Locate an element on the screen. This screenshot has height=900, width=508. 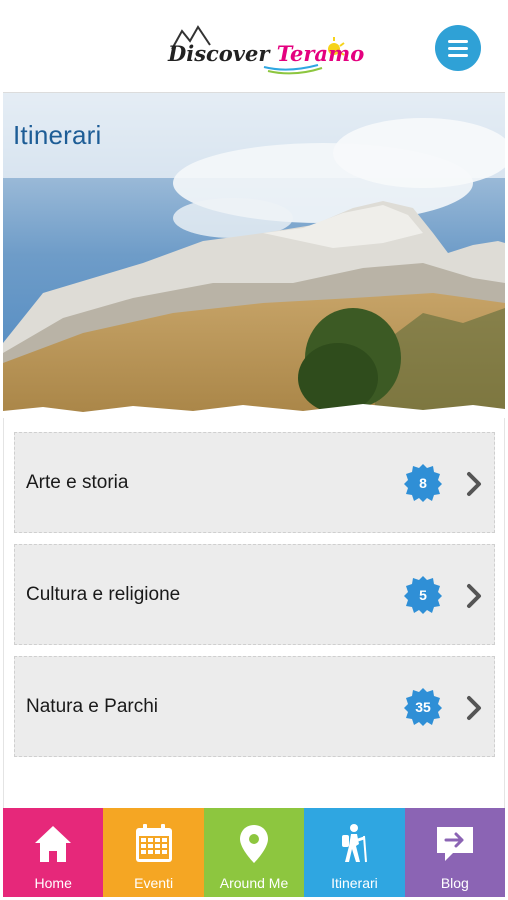
tab-eventi: Eventi is located at coordinates (153, 852).